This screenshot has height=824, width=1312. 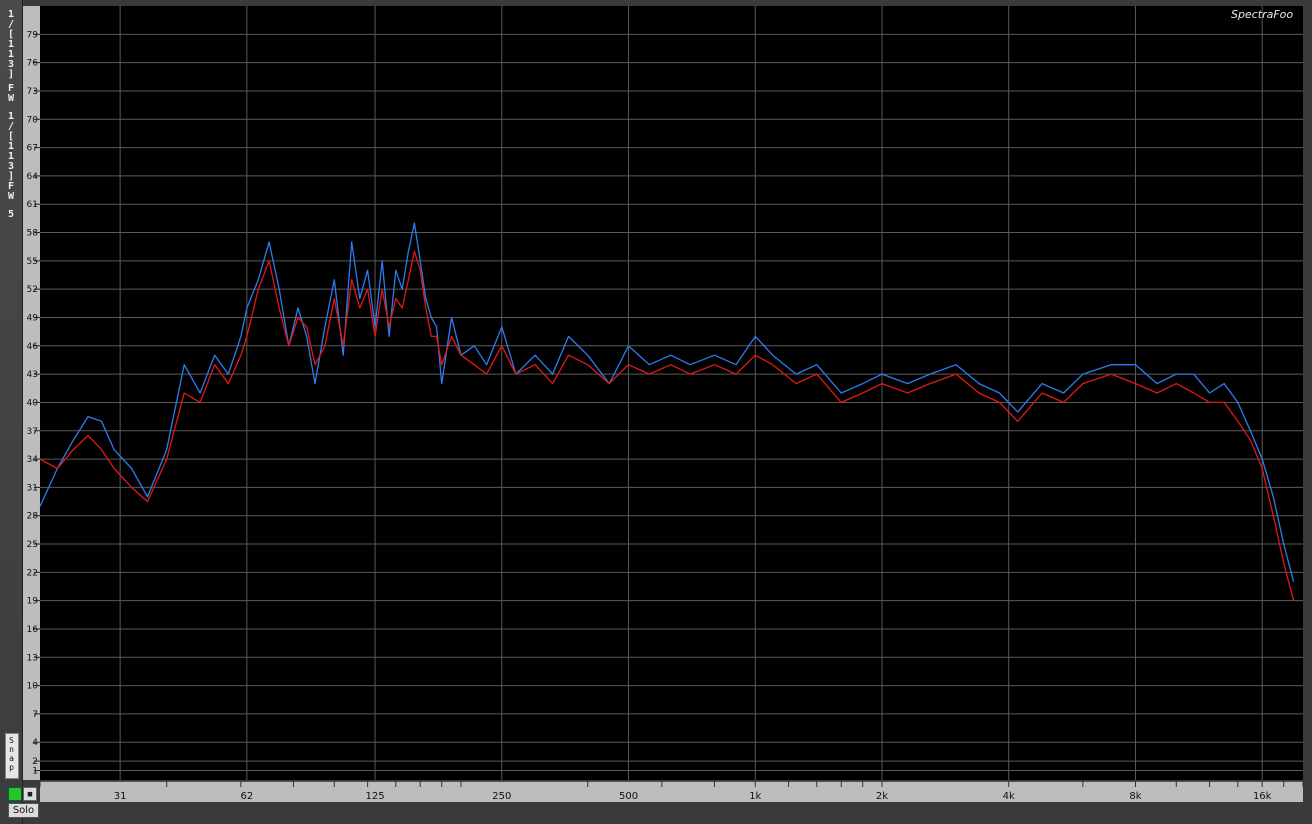 I want to click on y-tick-label: 31, so click(x=32, y=488).